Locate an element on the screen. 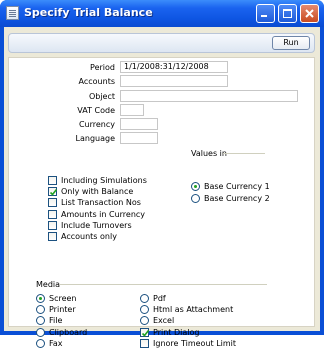 Image resolution: width=324 pixels, height=349 pixels. close-icon is located at coordinates (309, 13).